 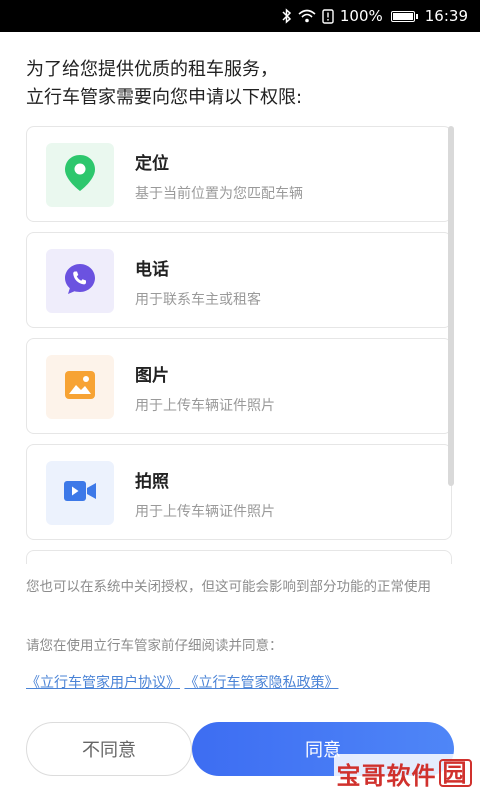 What do you see at coordinates (152, 376) in the screenshot?
I see `permission-title: 图片` at bounding box center [152, 376].